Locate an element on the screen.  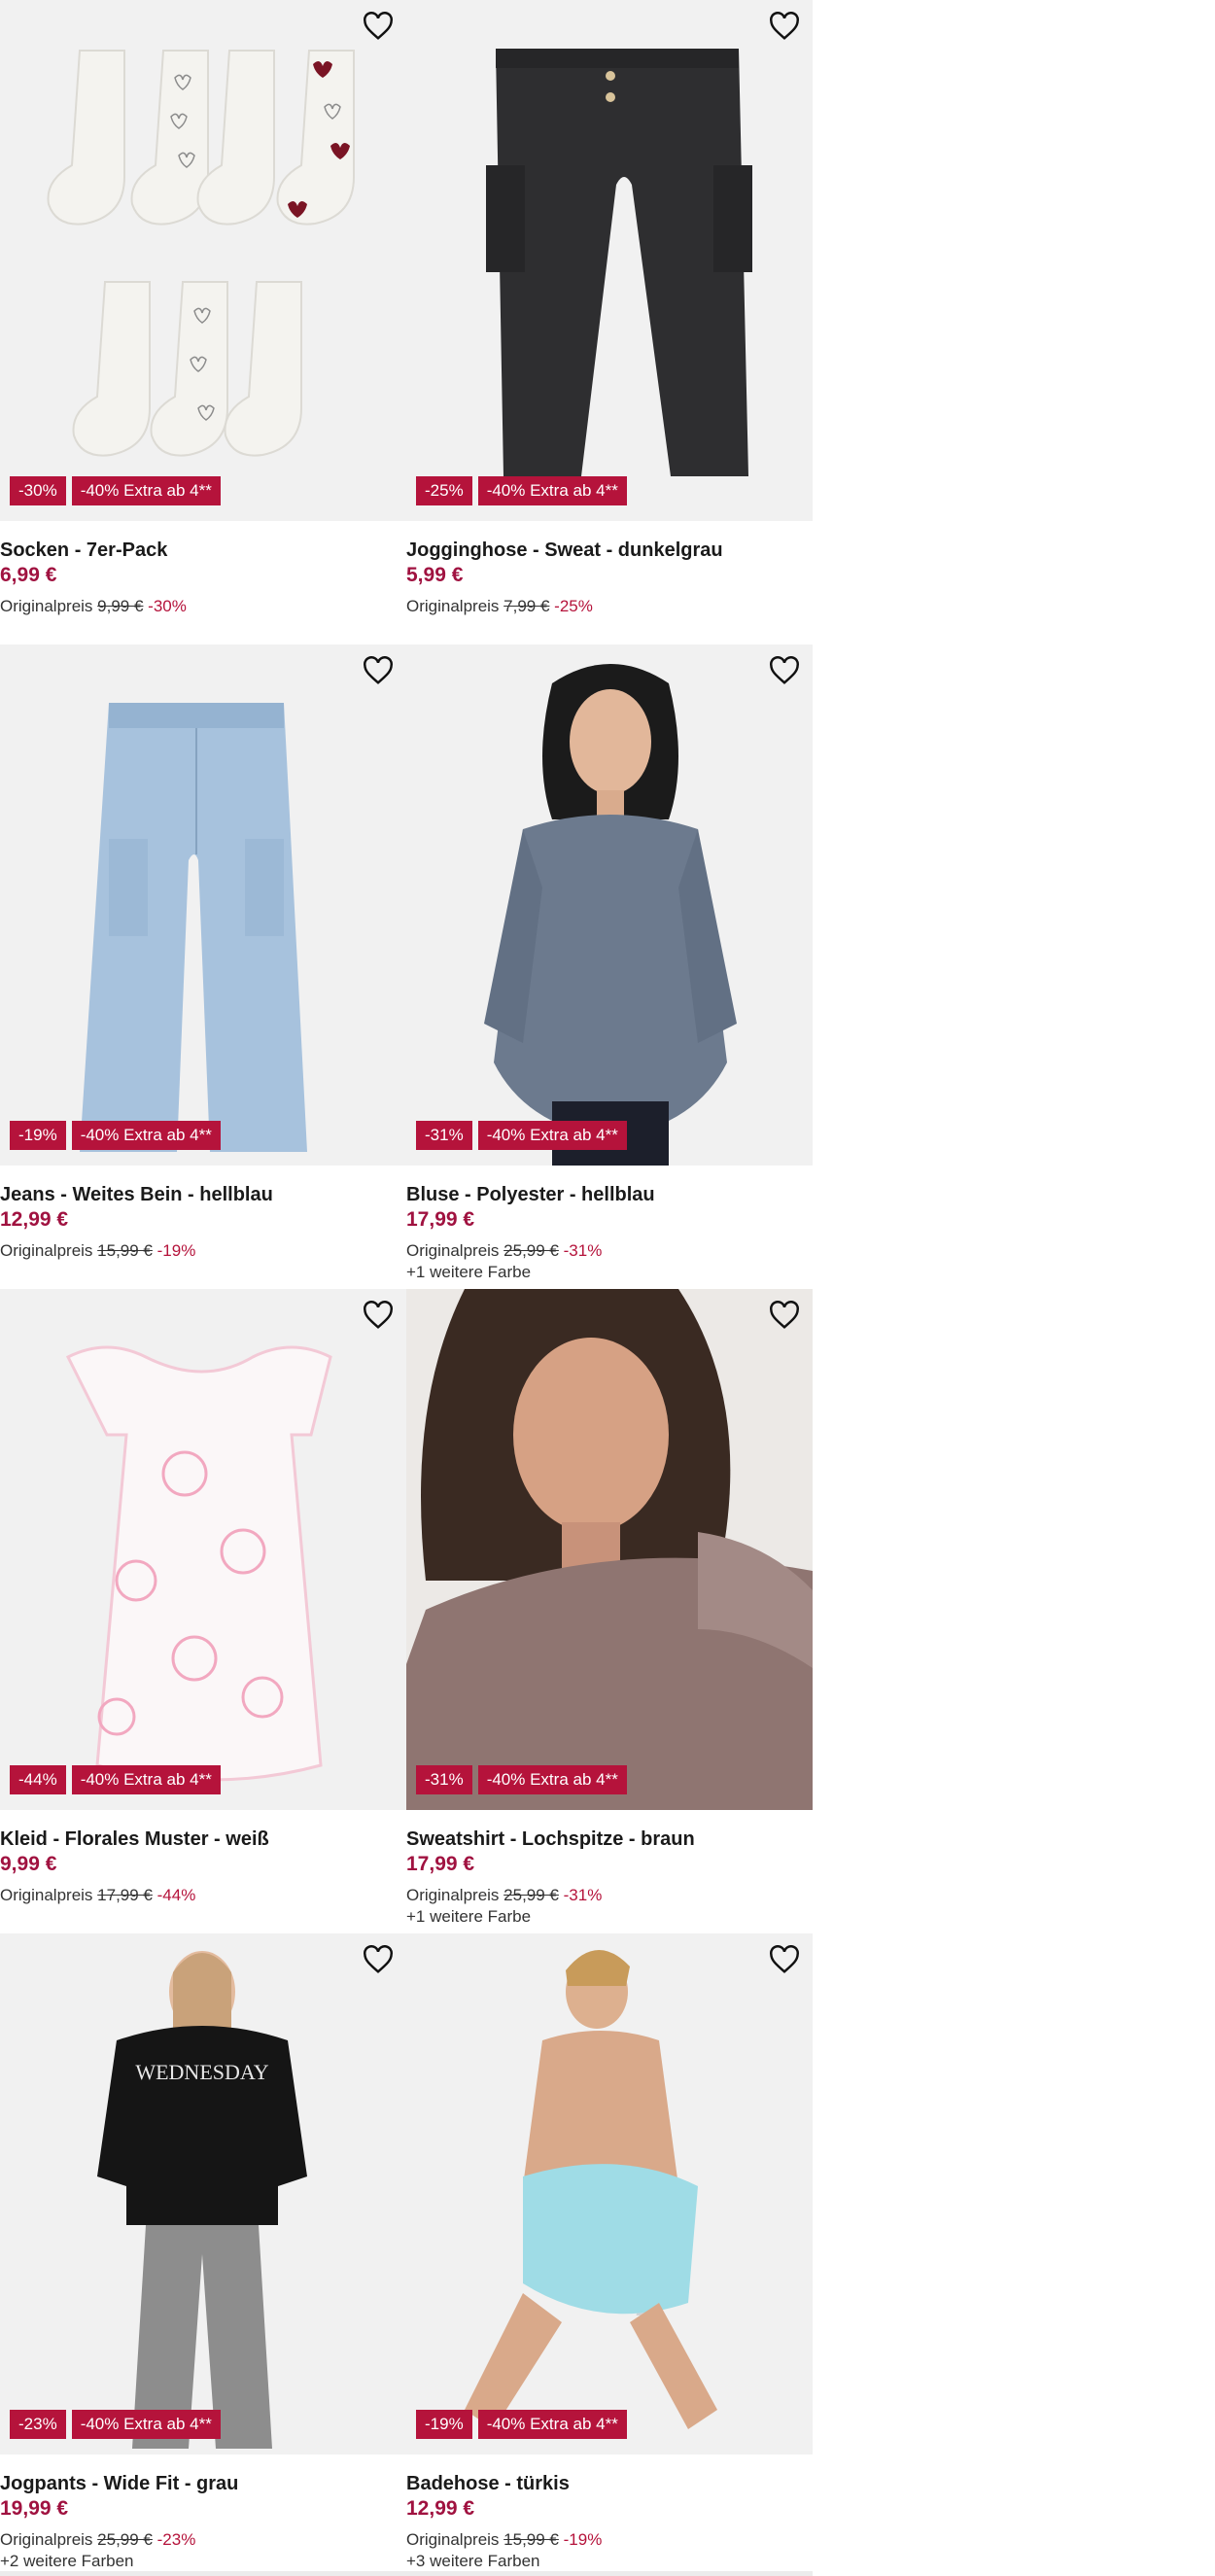
badges: -44% -40% Extra ab 4** is located at coordinates (115, 1779).